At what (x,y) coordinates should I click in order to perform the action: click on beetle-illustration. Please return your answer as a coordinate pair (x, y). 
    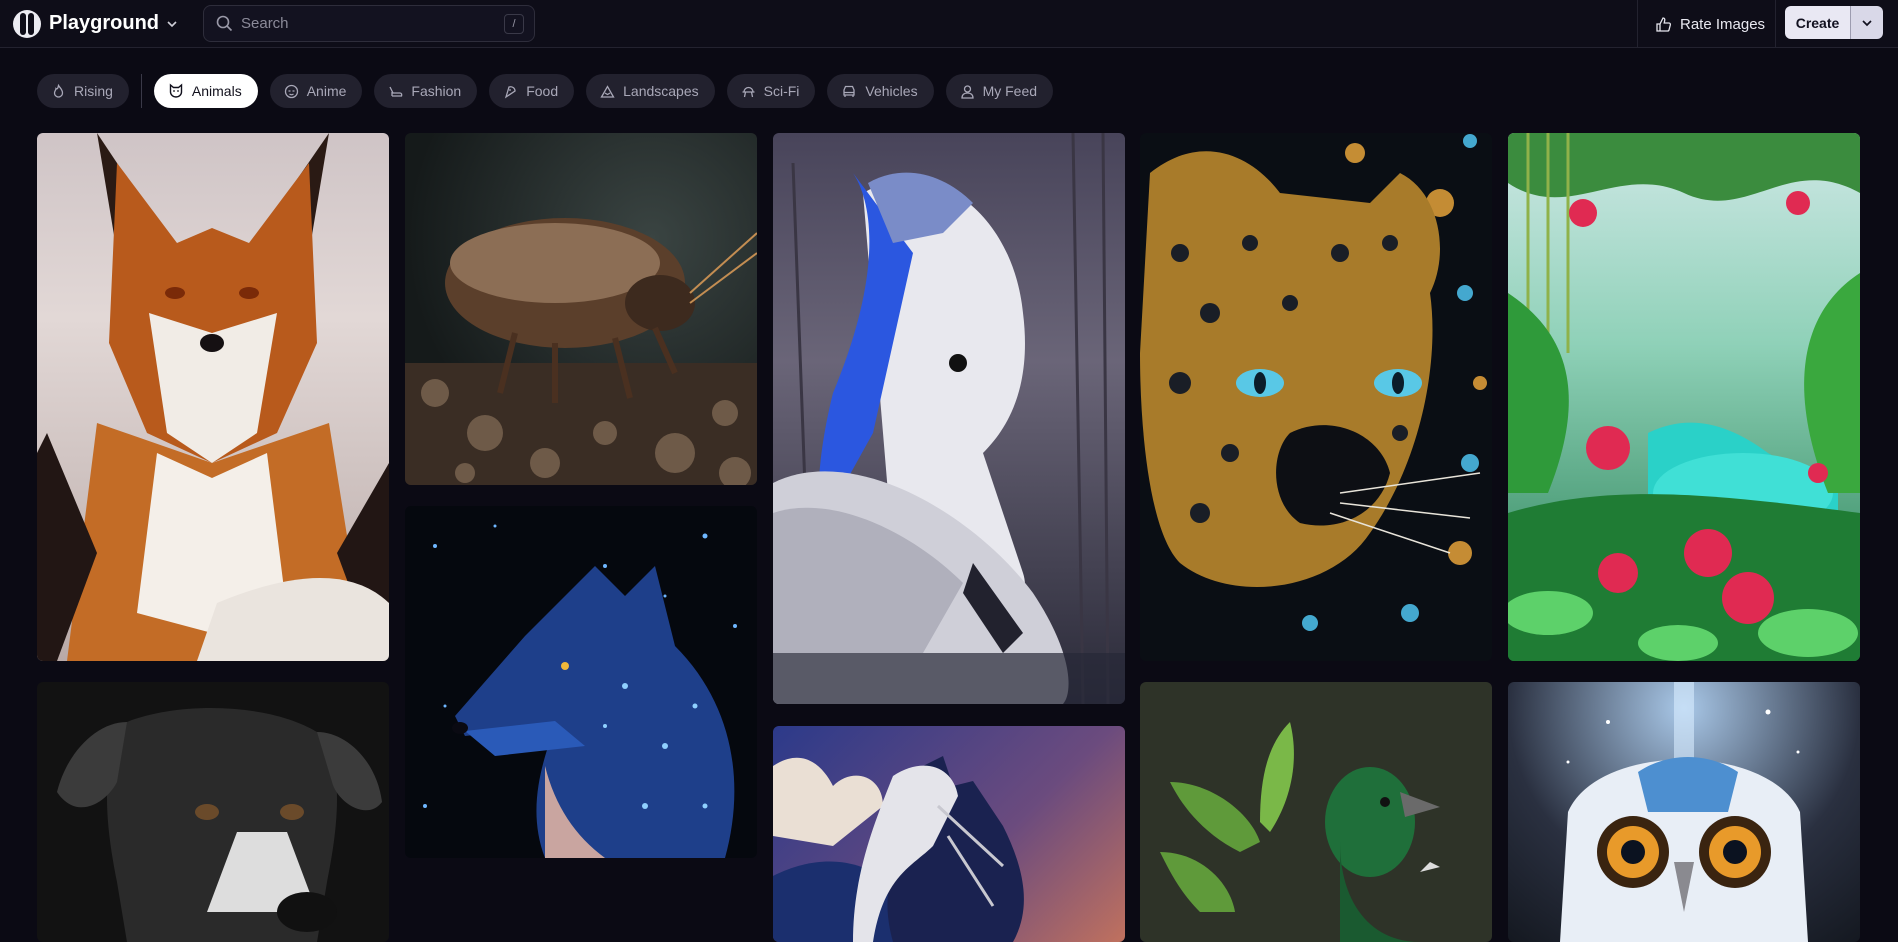
    Looking at the image, I should click on (581, 351).